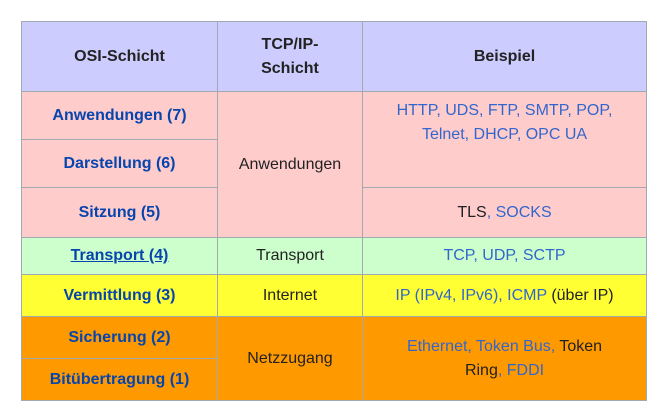  What do you see at coordinates (471, 212) in the screenshot?
I see `link-tls: TLS` at bounding box center [471, 212].